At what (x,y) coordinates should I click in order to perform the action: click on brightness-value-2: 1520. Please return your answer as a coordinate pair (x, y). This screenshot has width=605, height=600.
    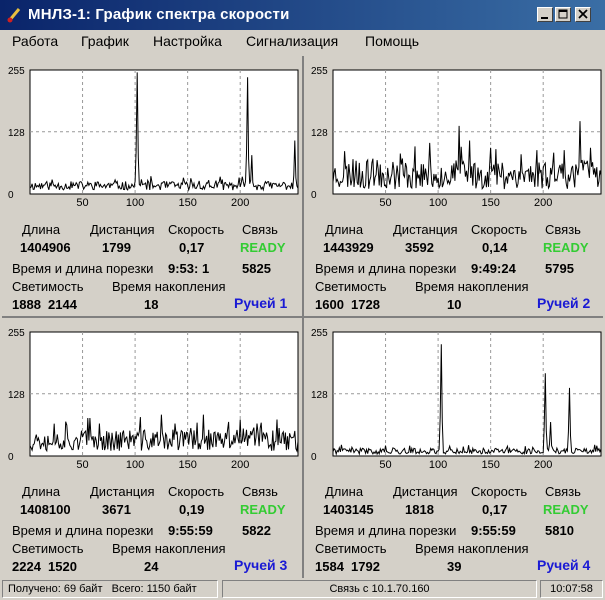
    Looking at the image, I should click on (62, 566).